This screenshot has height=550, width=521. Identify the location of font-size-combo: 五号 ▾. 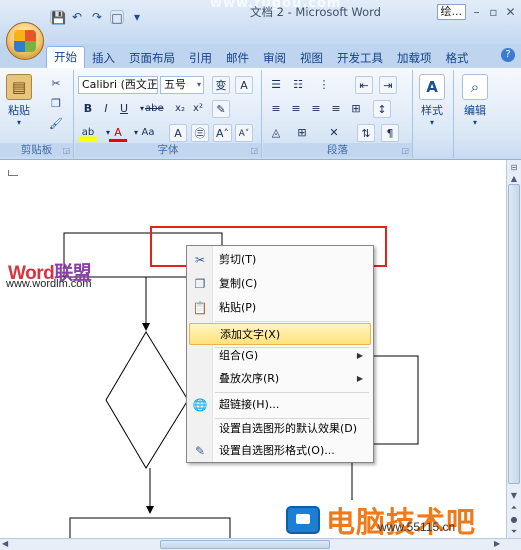
(182, 85).